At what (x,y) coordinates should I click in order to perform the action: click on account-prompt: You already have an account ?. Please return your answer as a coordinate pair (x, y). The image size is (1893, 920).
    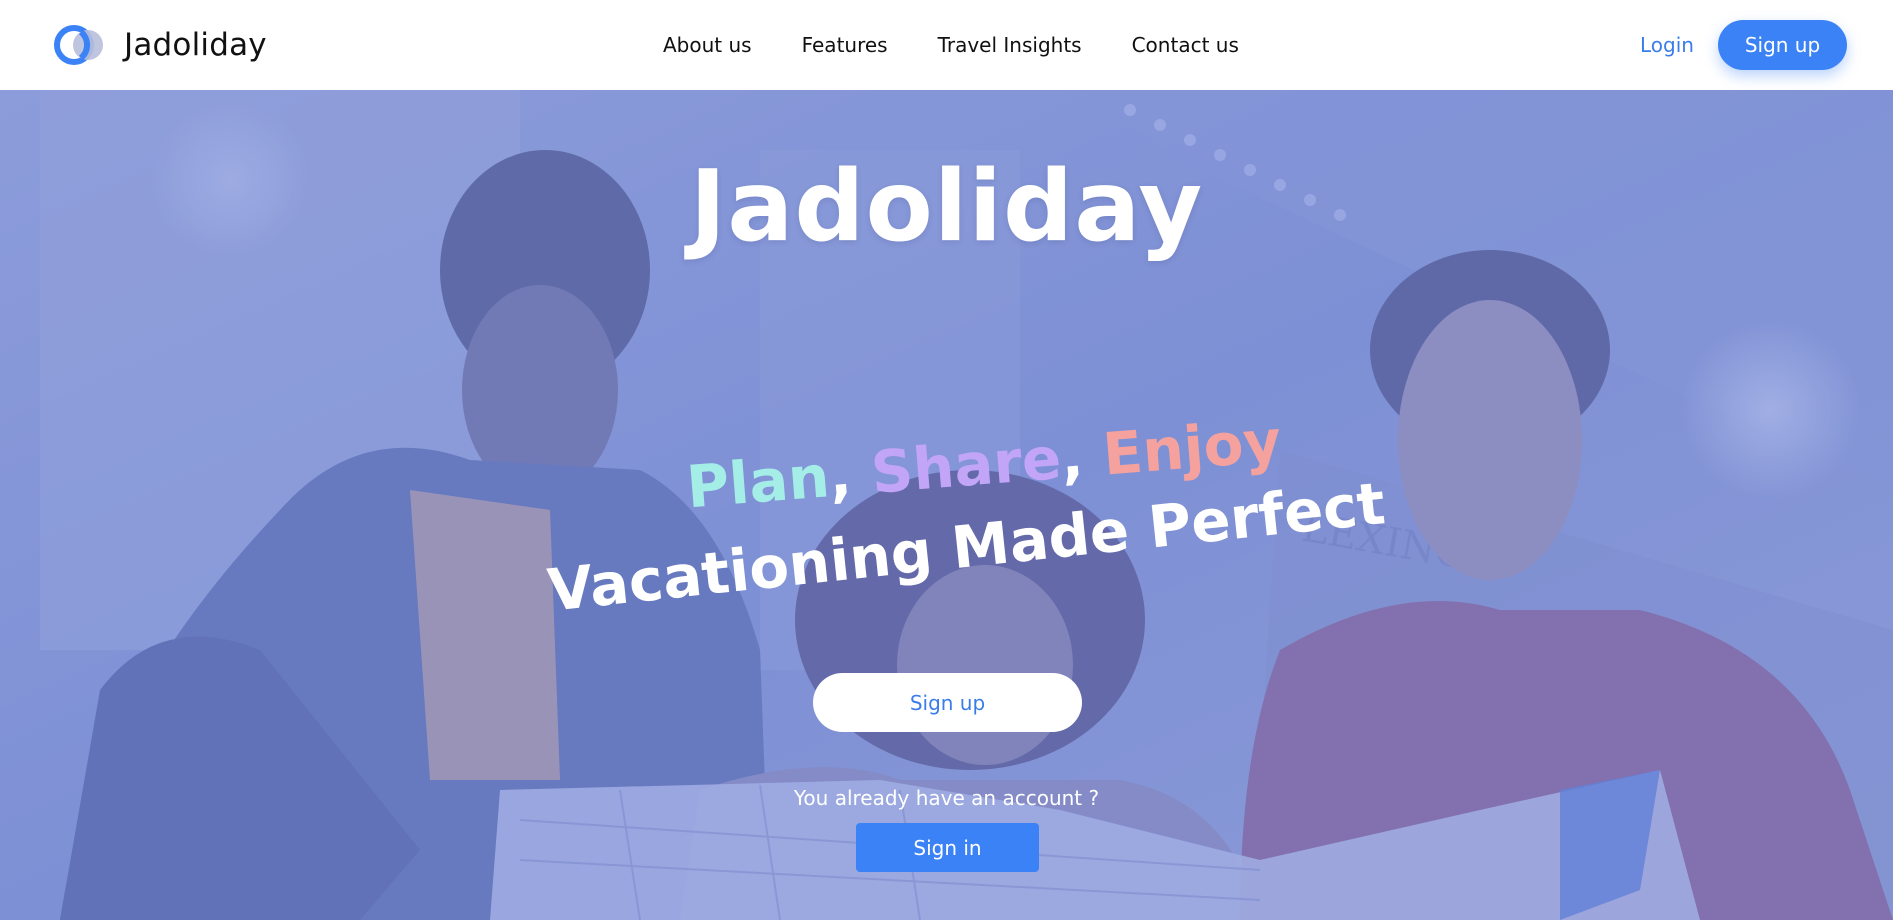
    Looking at the image, I should click on (946, 798).